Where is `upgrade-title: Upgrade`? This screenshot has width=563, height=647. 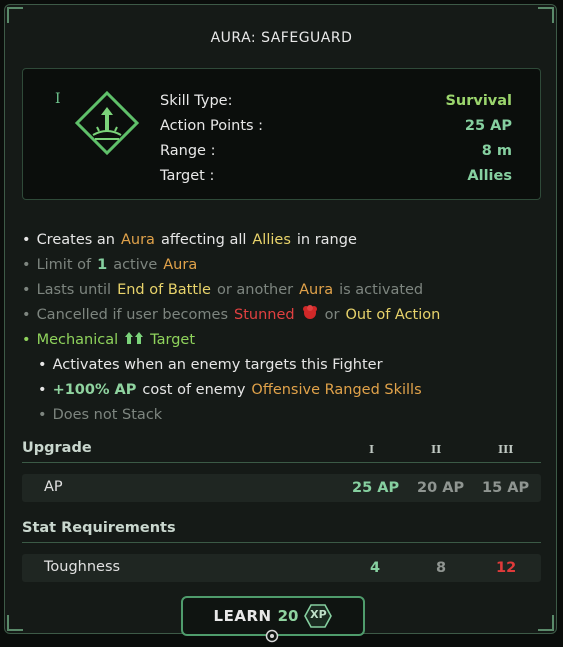 upgrade-title: Upgrade is located at coordinates (57, 448).